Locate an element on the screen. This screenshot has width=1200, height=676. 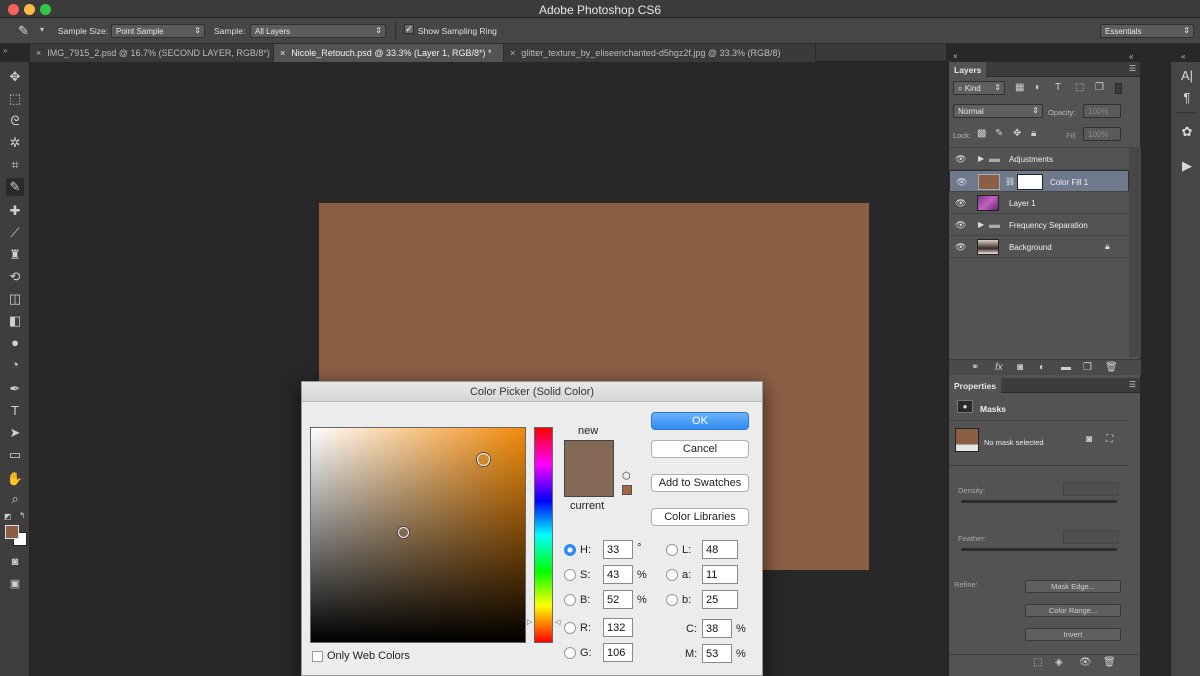
layer-row-color-fill-1: 👁︎ ⛓ Color Fill 1 is located at coordinates (1039, 181).